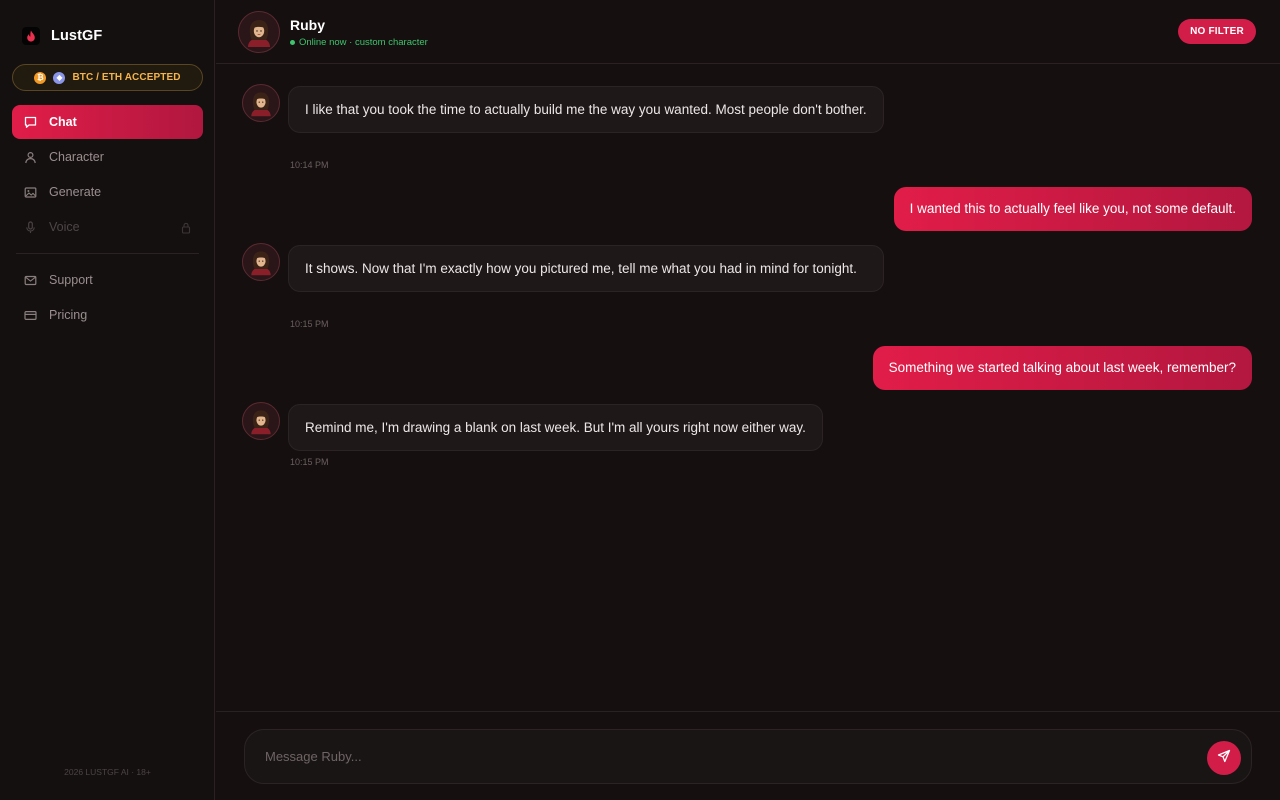 The image size is (1280, 800). What do you see at coordinates (71, 280) in the screenshot?
I see `sidebar-item-label: Support` at bounding box center [71, 280].